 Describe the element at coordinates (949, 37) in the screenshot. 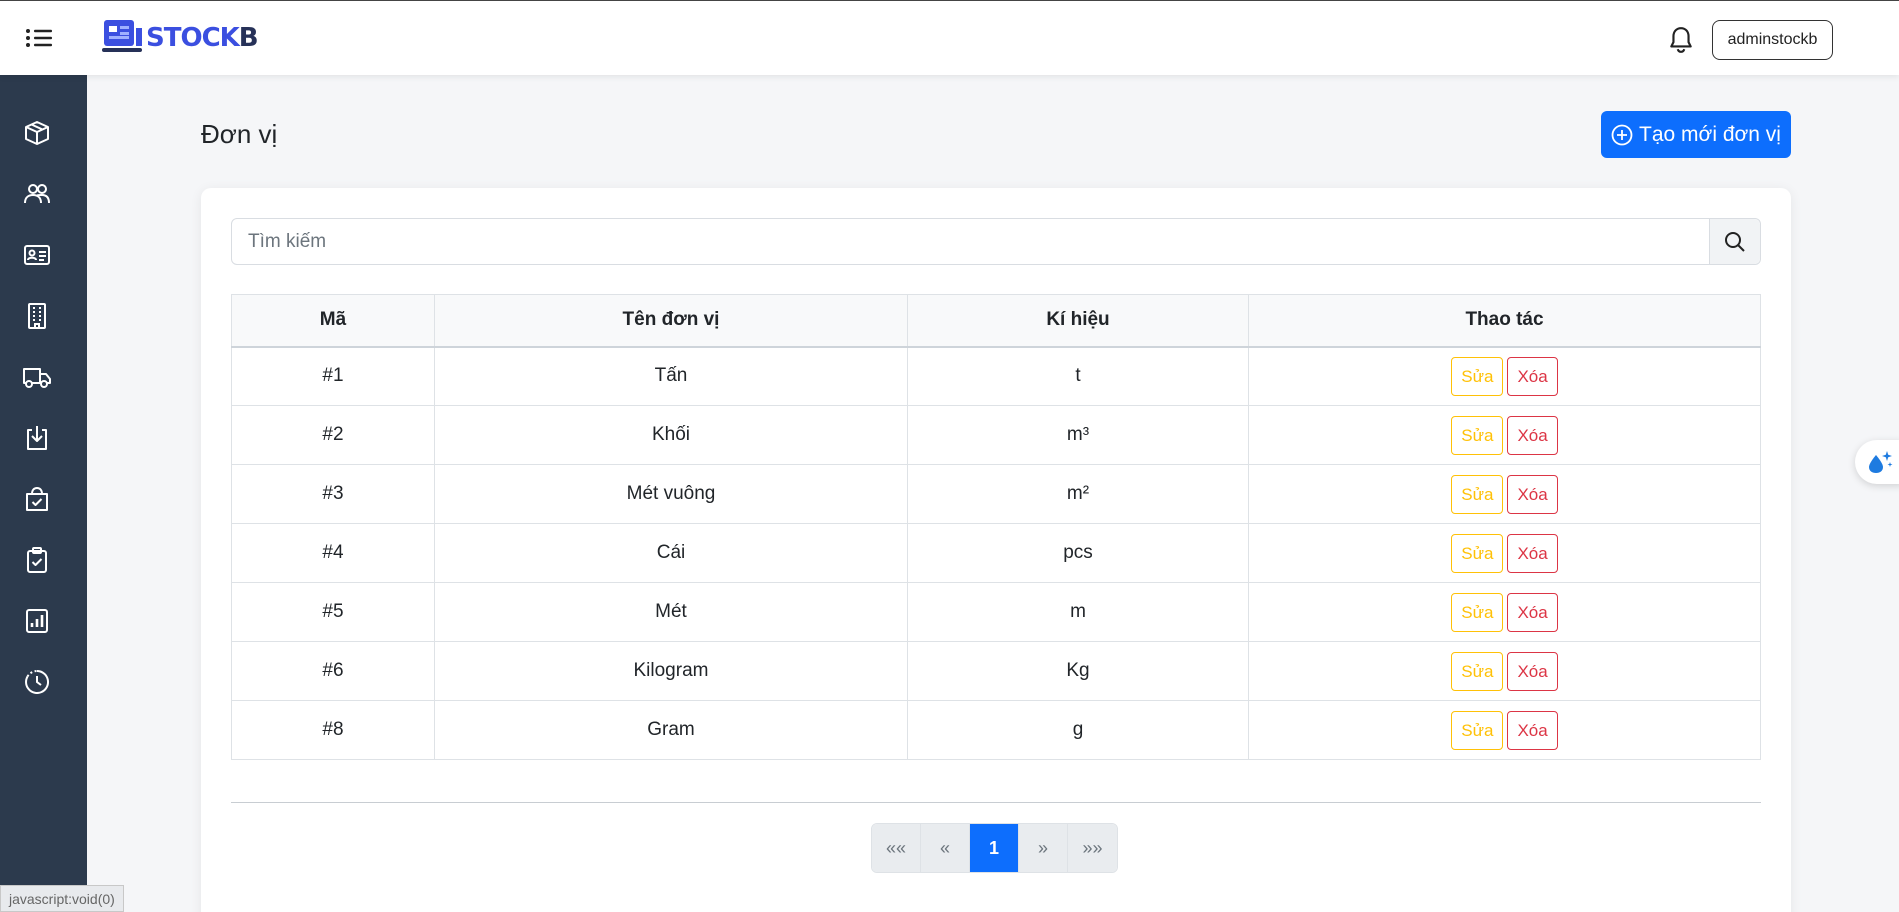

I see `top-navbar: STOCKB adminstockb` at that location.